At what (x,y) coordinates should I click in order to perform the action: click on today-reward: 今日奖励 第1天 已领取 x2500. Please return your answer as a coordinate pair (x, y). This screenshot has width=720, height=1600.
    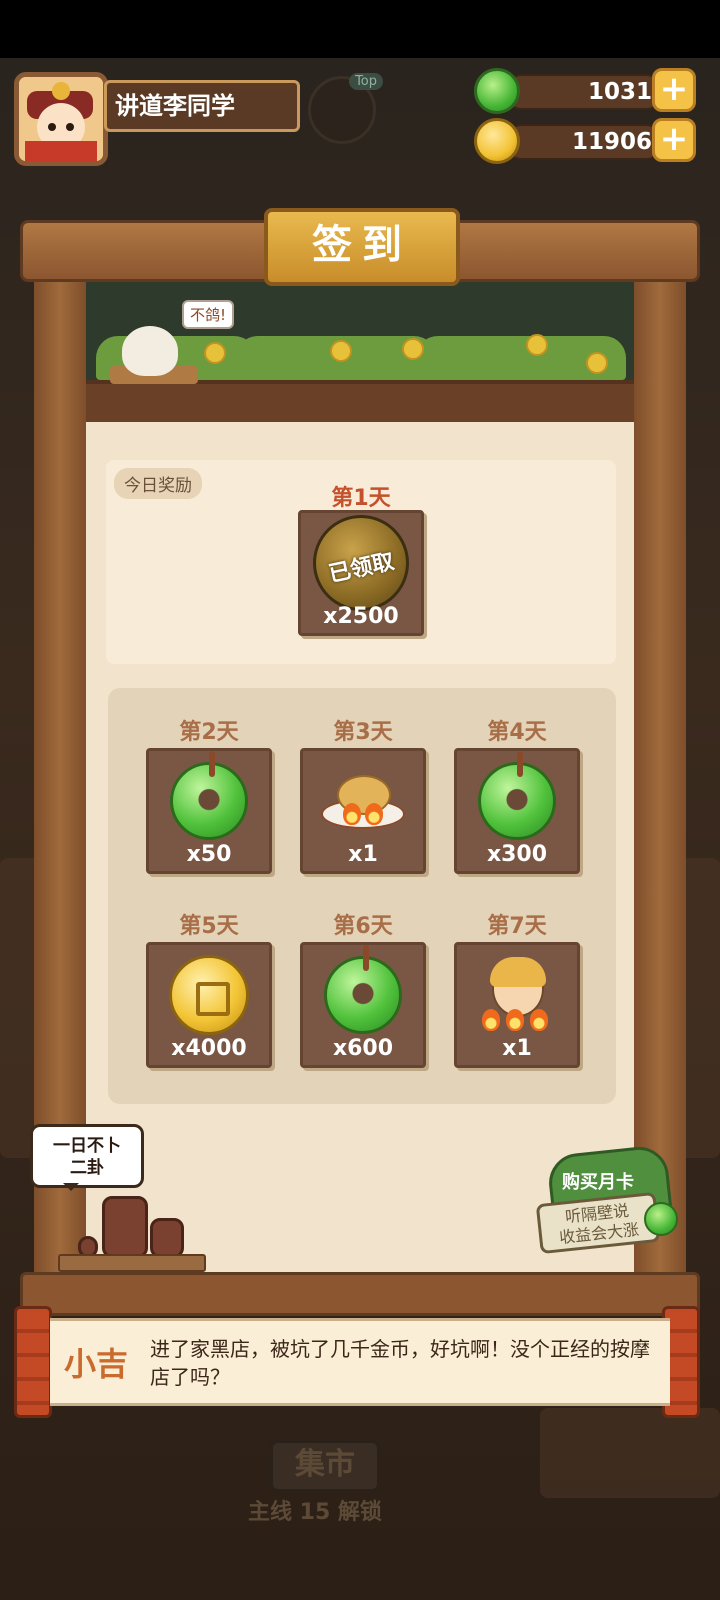
    Looking at the image, I should click on (361, 562).